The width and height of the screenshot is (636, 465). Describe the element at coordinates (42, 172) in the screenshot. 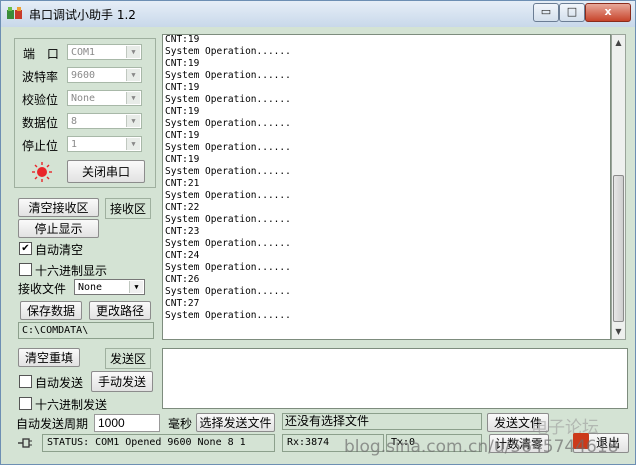

I see `port-status-lamp-icon` at that location.